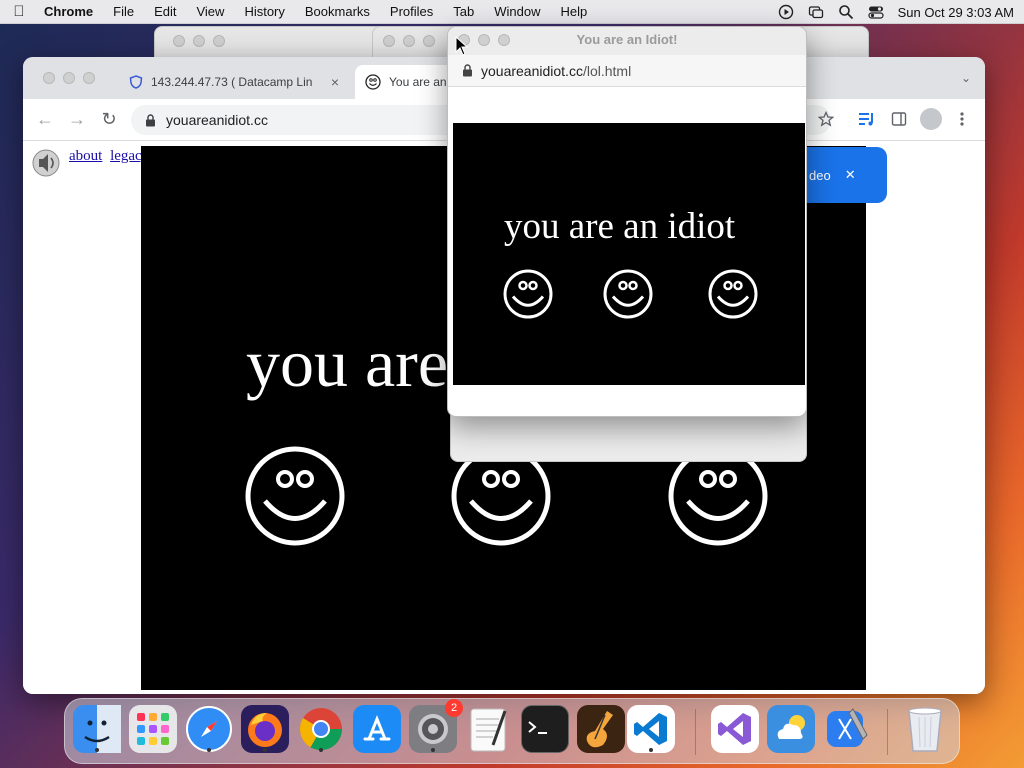 The image size is (1024, 768). I want to click on terminal-icon, so click(537, 727).